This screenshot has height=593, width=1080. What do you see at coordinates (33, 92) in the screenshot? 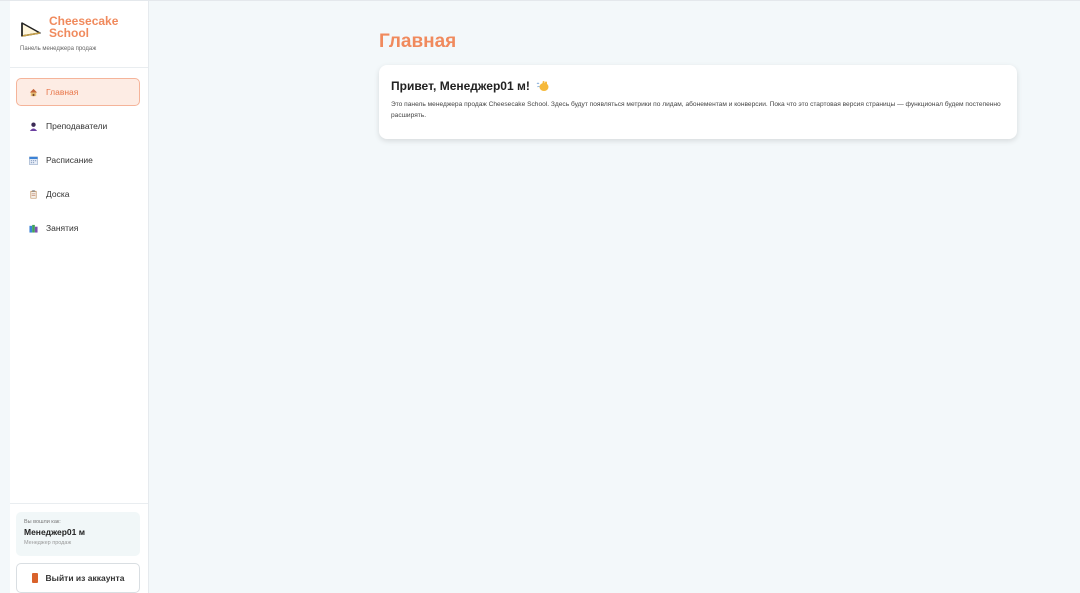
I see `house-icon` at bounding box center [33, 92].